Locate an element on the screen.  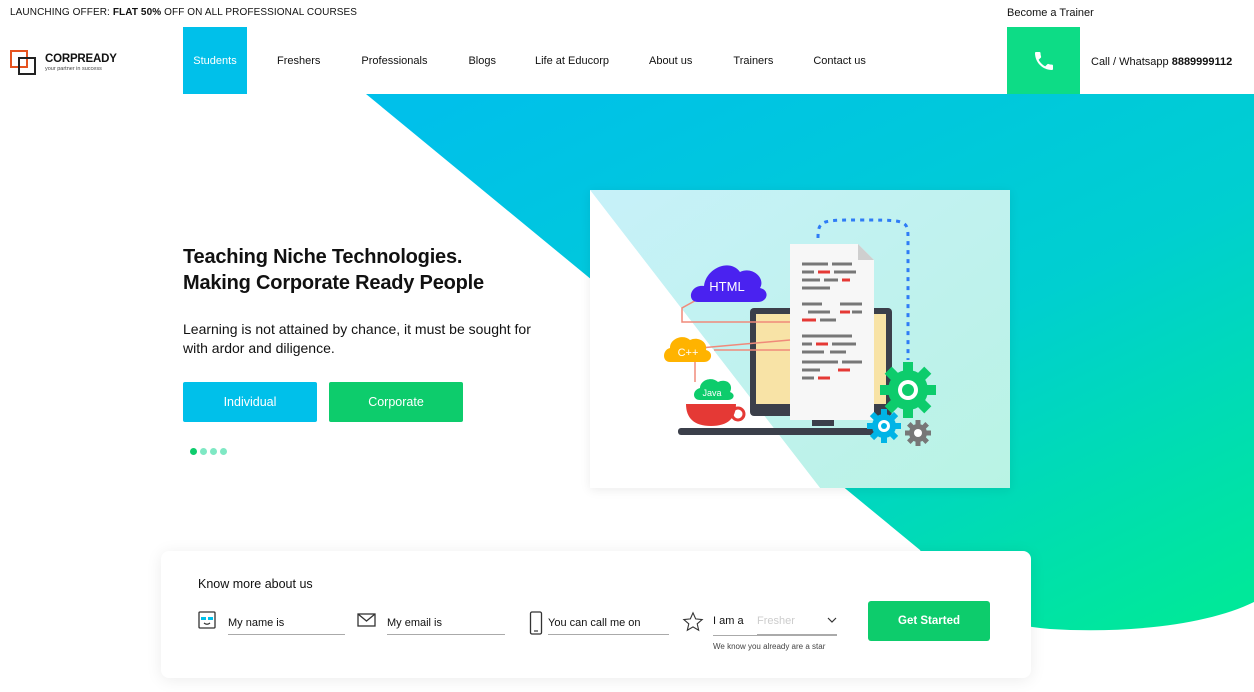
face-icon is located at coordinates (207, 620).